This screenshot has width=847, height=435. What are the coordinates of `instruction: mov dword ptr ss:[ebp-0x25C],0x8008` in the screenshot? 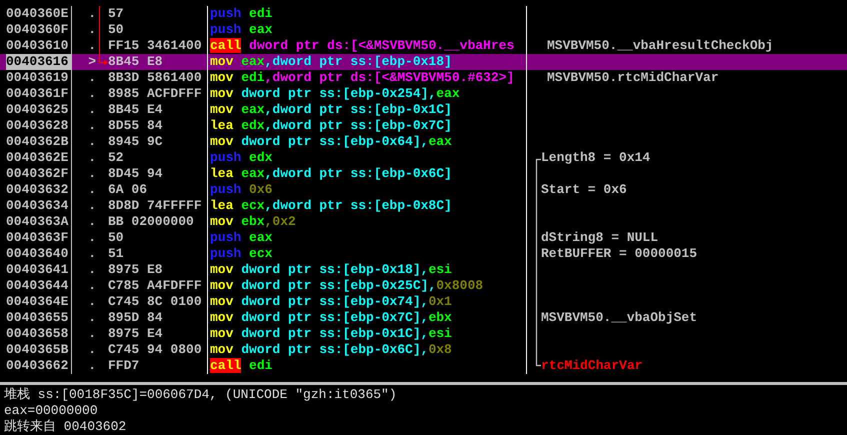 It's located at (347, 285).